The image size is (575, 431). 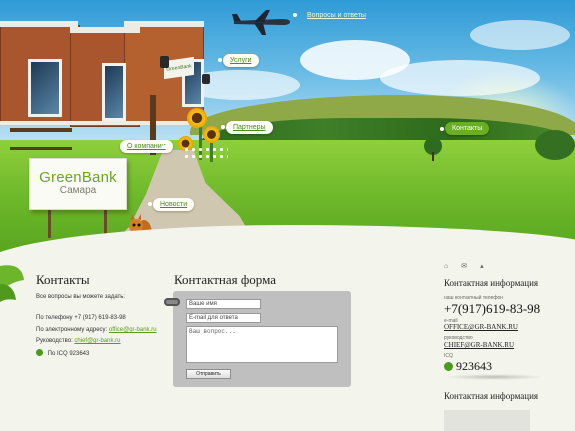 I want to click on leaf-decoration, so click(x=12, y=283).